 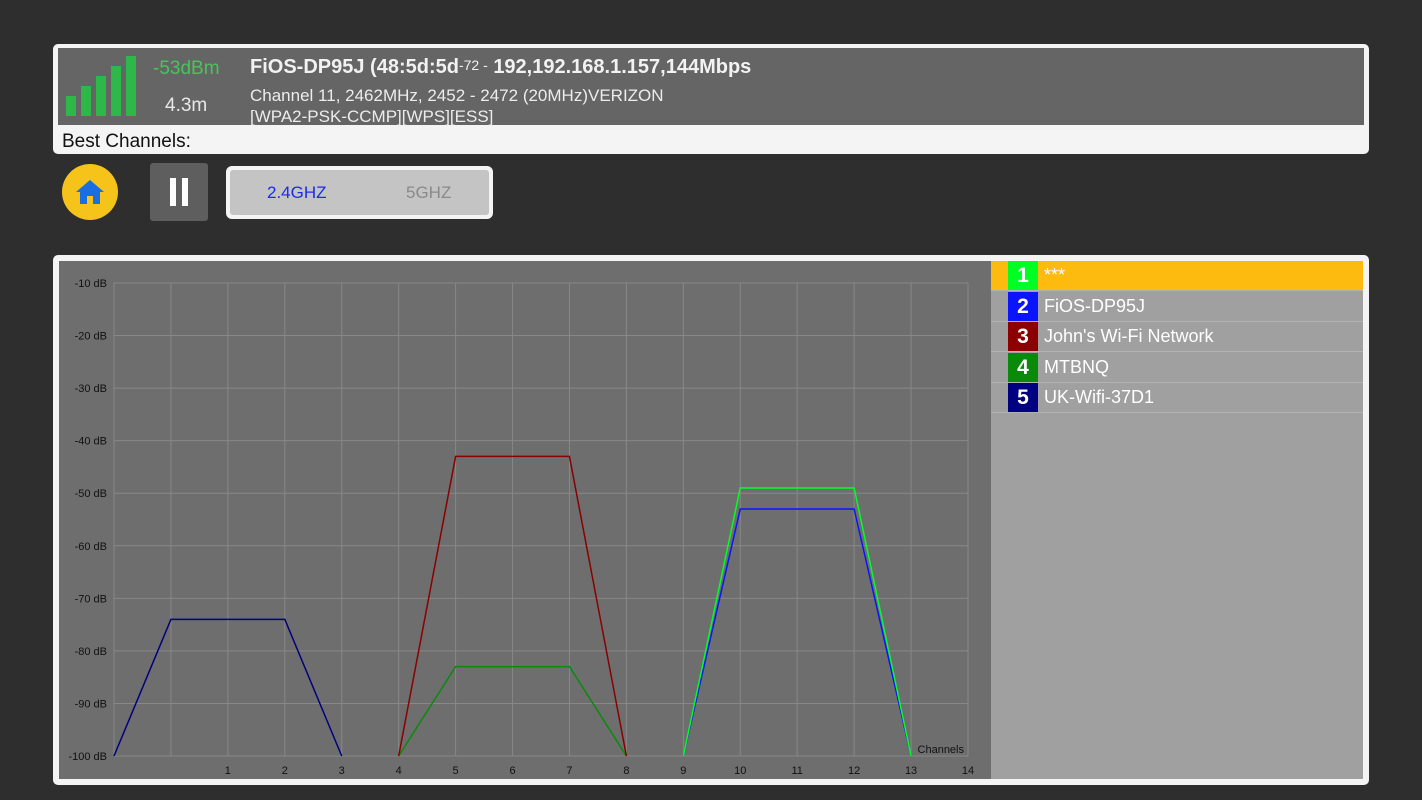 What do you see at coordinates (91, 599) in the screenshot?
I see `y-tick-label: -70 dB` at bounding box center [91, 599].